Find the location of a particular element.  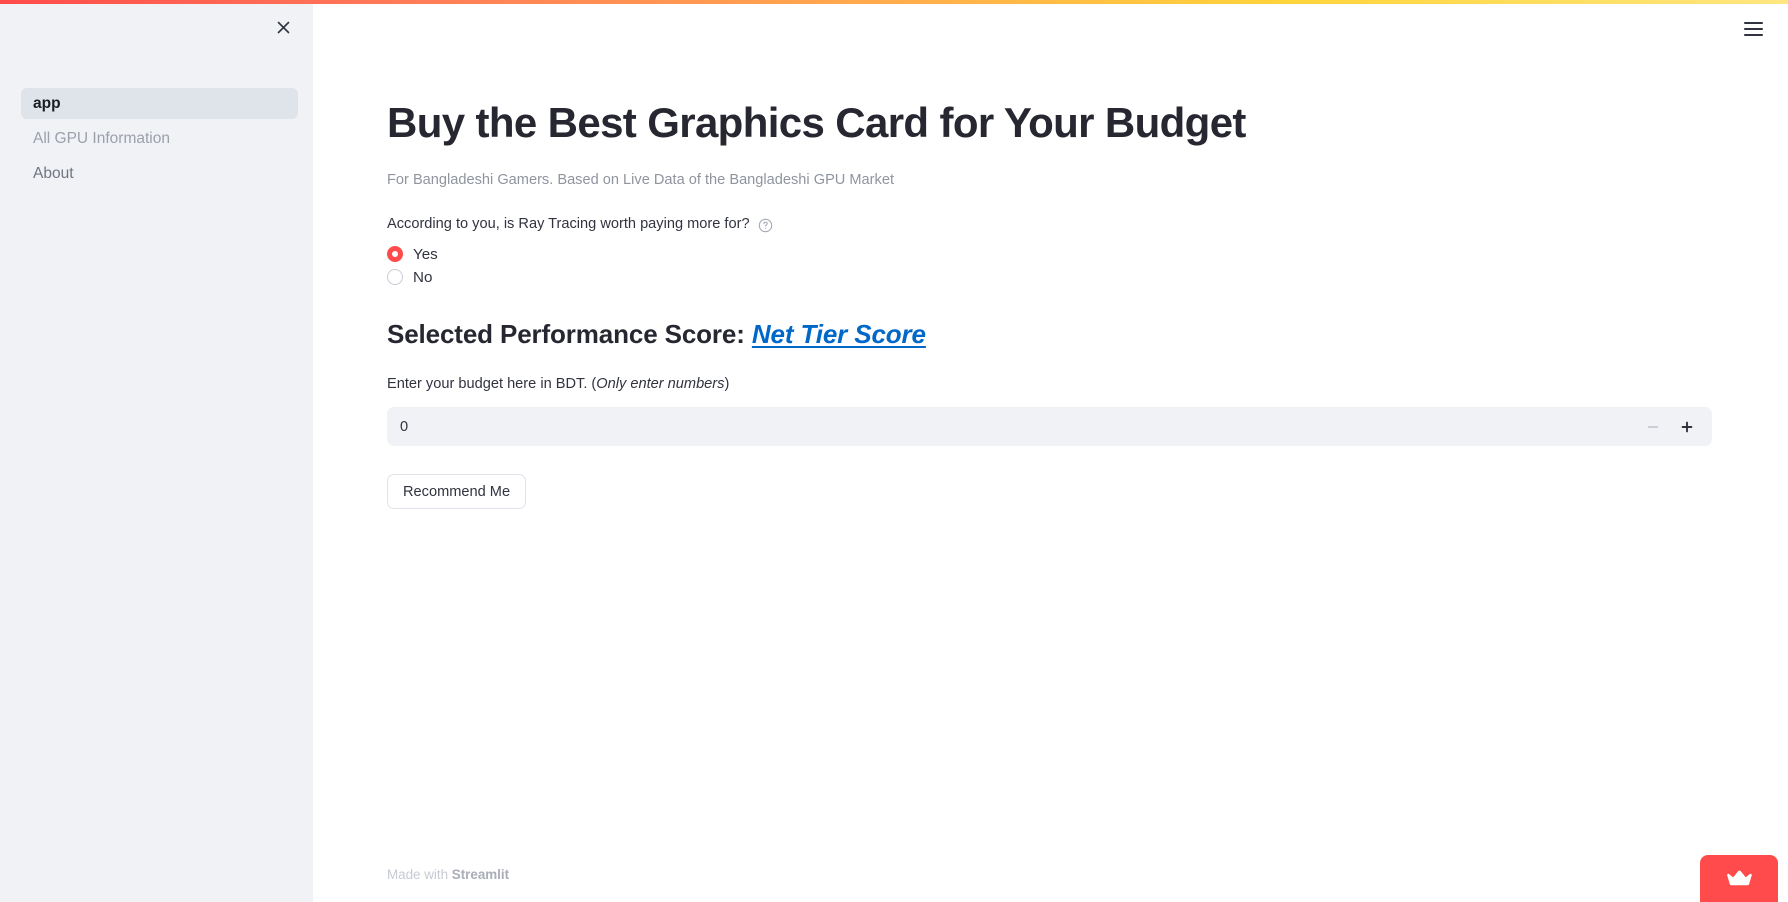

close-icon is located at coordinates (283, 27).